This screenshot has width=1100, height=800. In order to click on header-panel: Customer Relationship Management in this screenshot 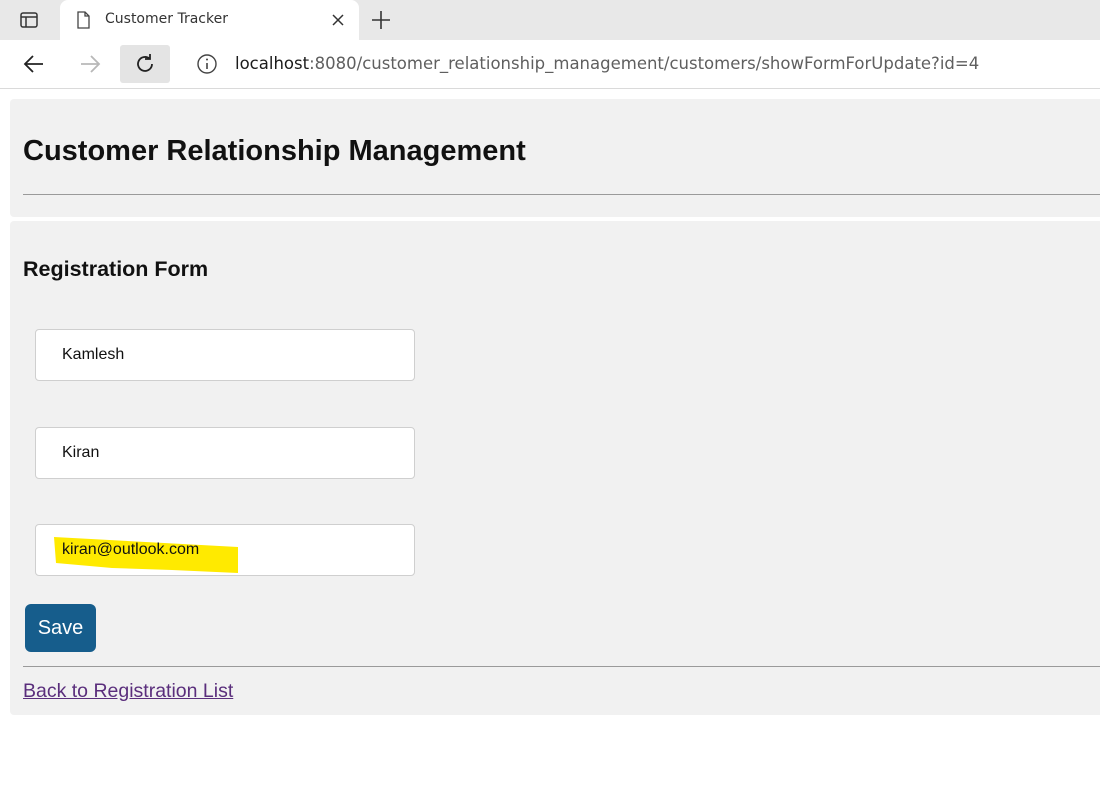, I will do `click(555, 158)`.